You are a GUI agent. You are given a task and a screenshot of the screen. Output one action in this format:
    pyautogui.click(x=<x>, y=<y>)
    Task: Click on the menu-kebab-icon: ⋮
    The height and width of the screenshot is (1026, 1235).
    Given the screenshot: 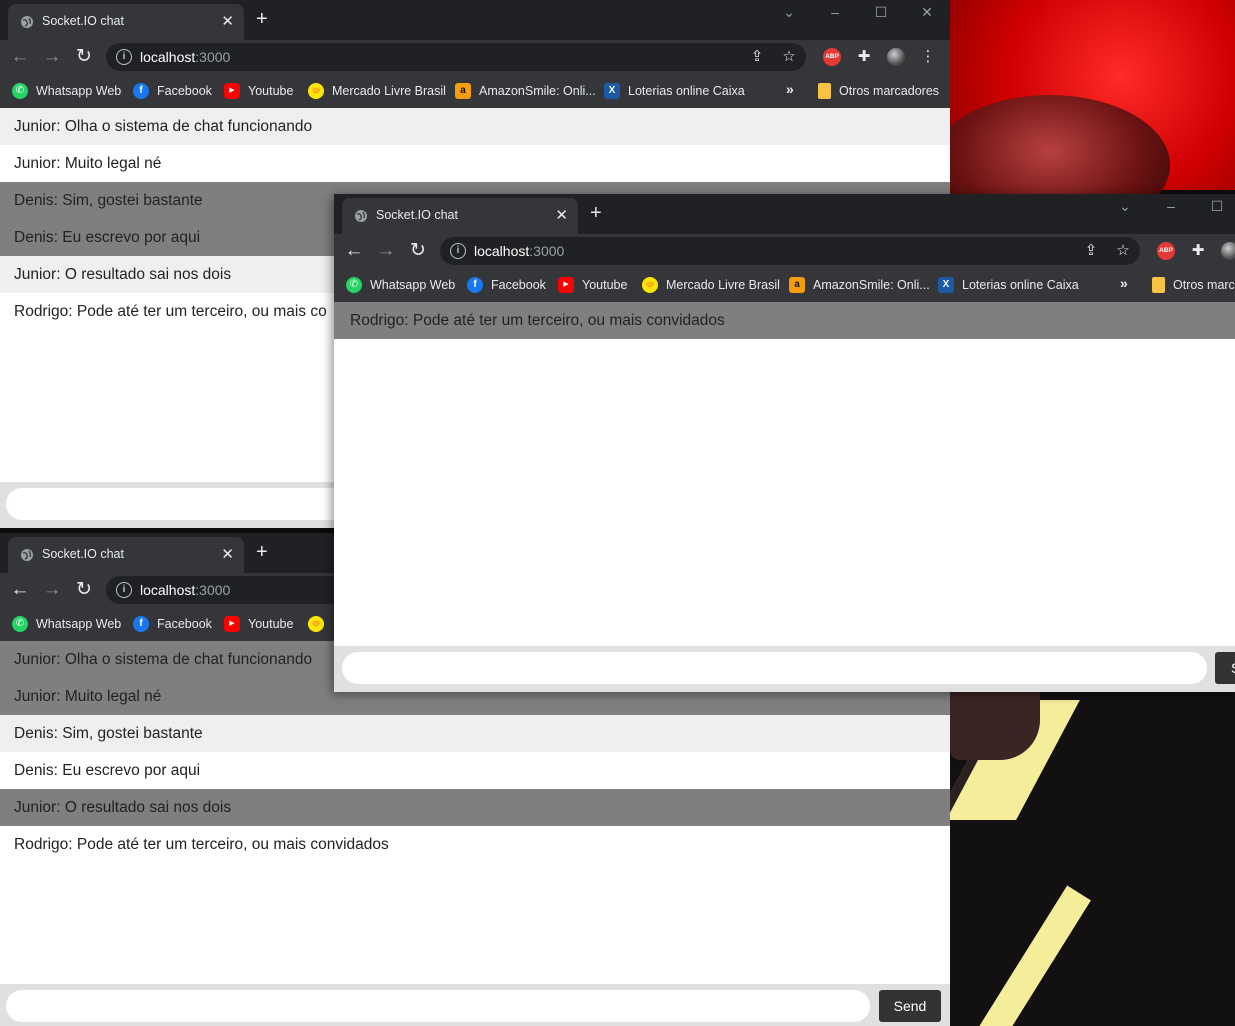 What is the action you would take?
    pyautogui.click(x=928, y=57)
    